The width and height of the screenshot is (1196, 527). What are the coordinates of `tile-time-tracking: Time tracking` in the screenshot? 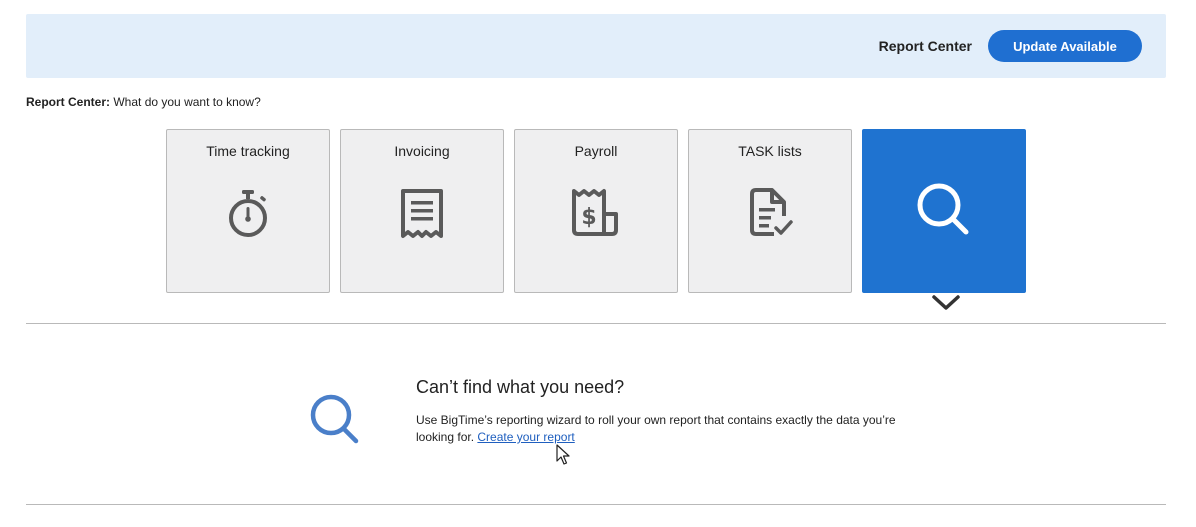 It's located at (248, 211).